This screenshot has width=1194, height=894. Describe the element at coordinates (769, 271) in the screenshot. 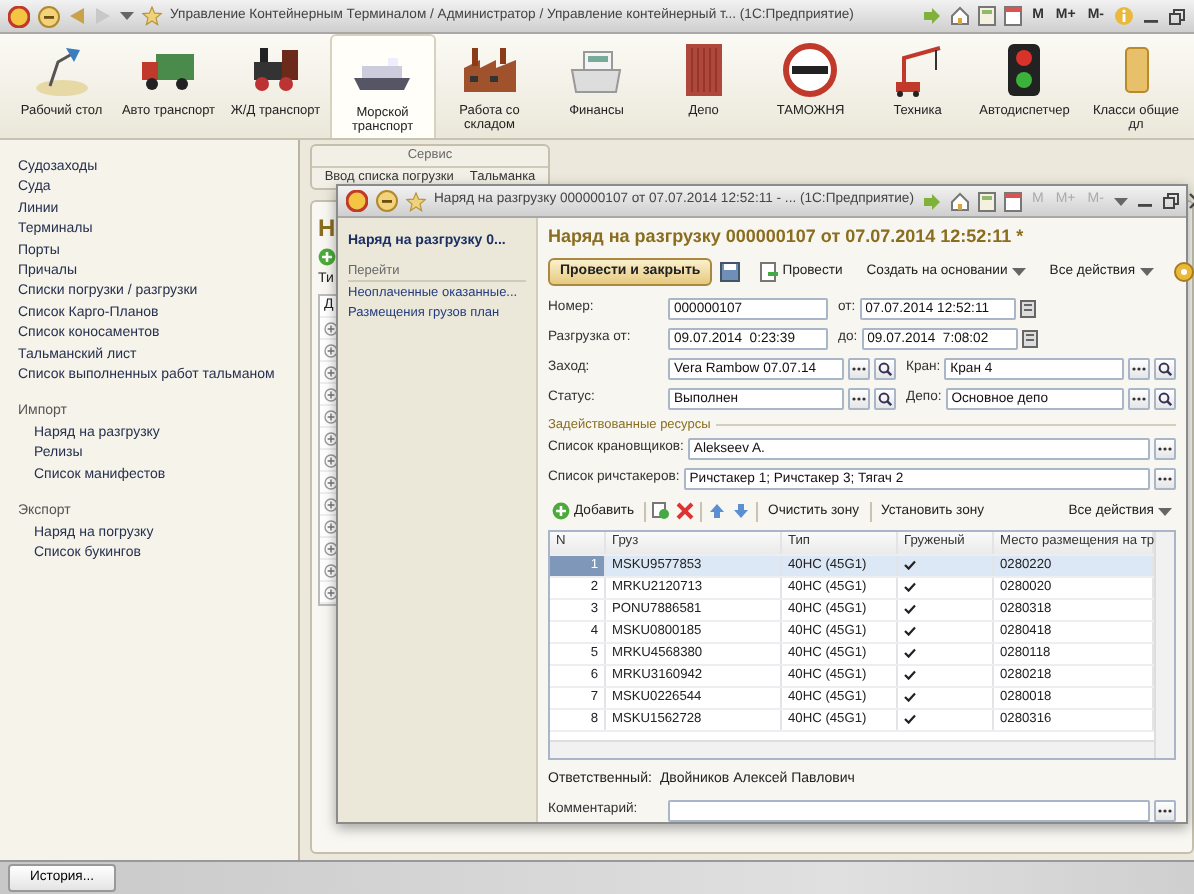

I see `document-icon` at that location.